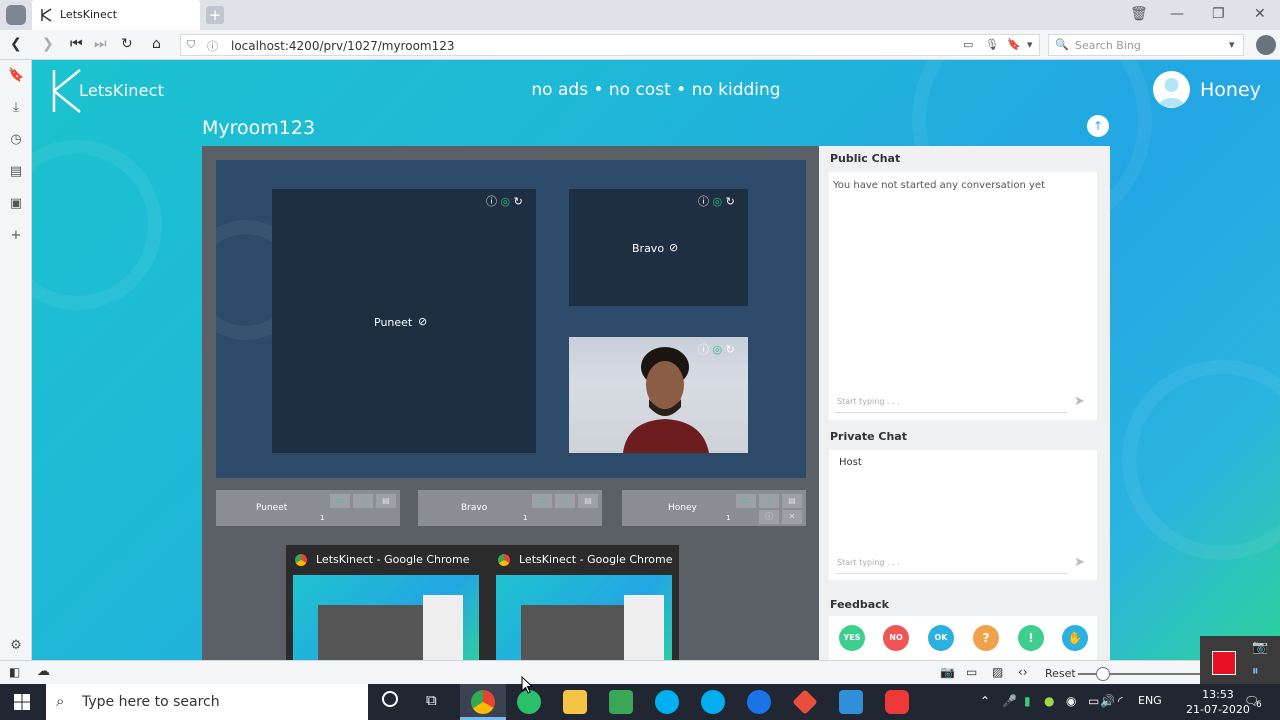 Image resolution: width=1280 pixels, height=720 pixels. Describe the element at coordinates (985, 701) in the screenshot. I see `tray-expand-icon: ⌃` at that location.